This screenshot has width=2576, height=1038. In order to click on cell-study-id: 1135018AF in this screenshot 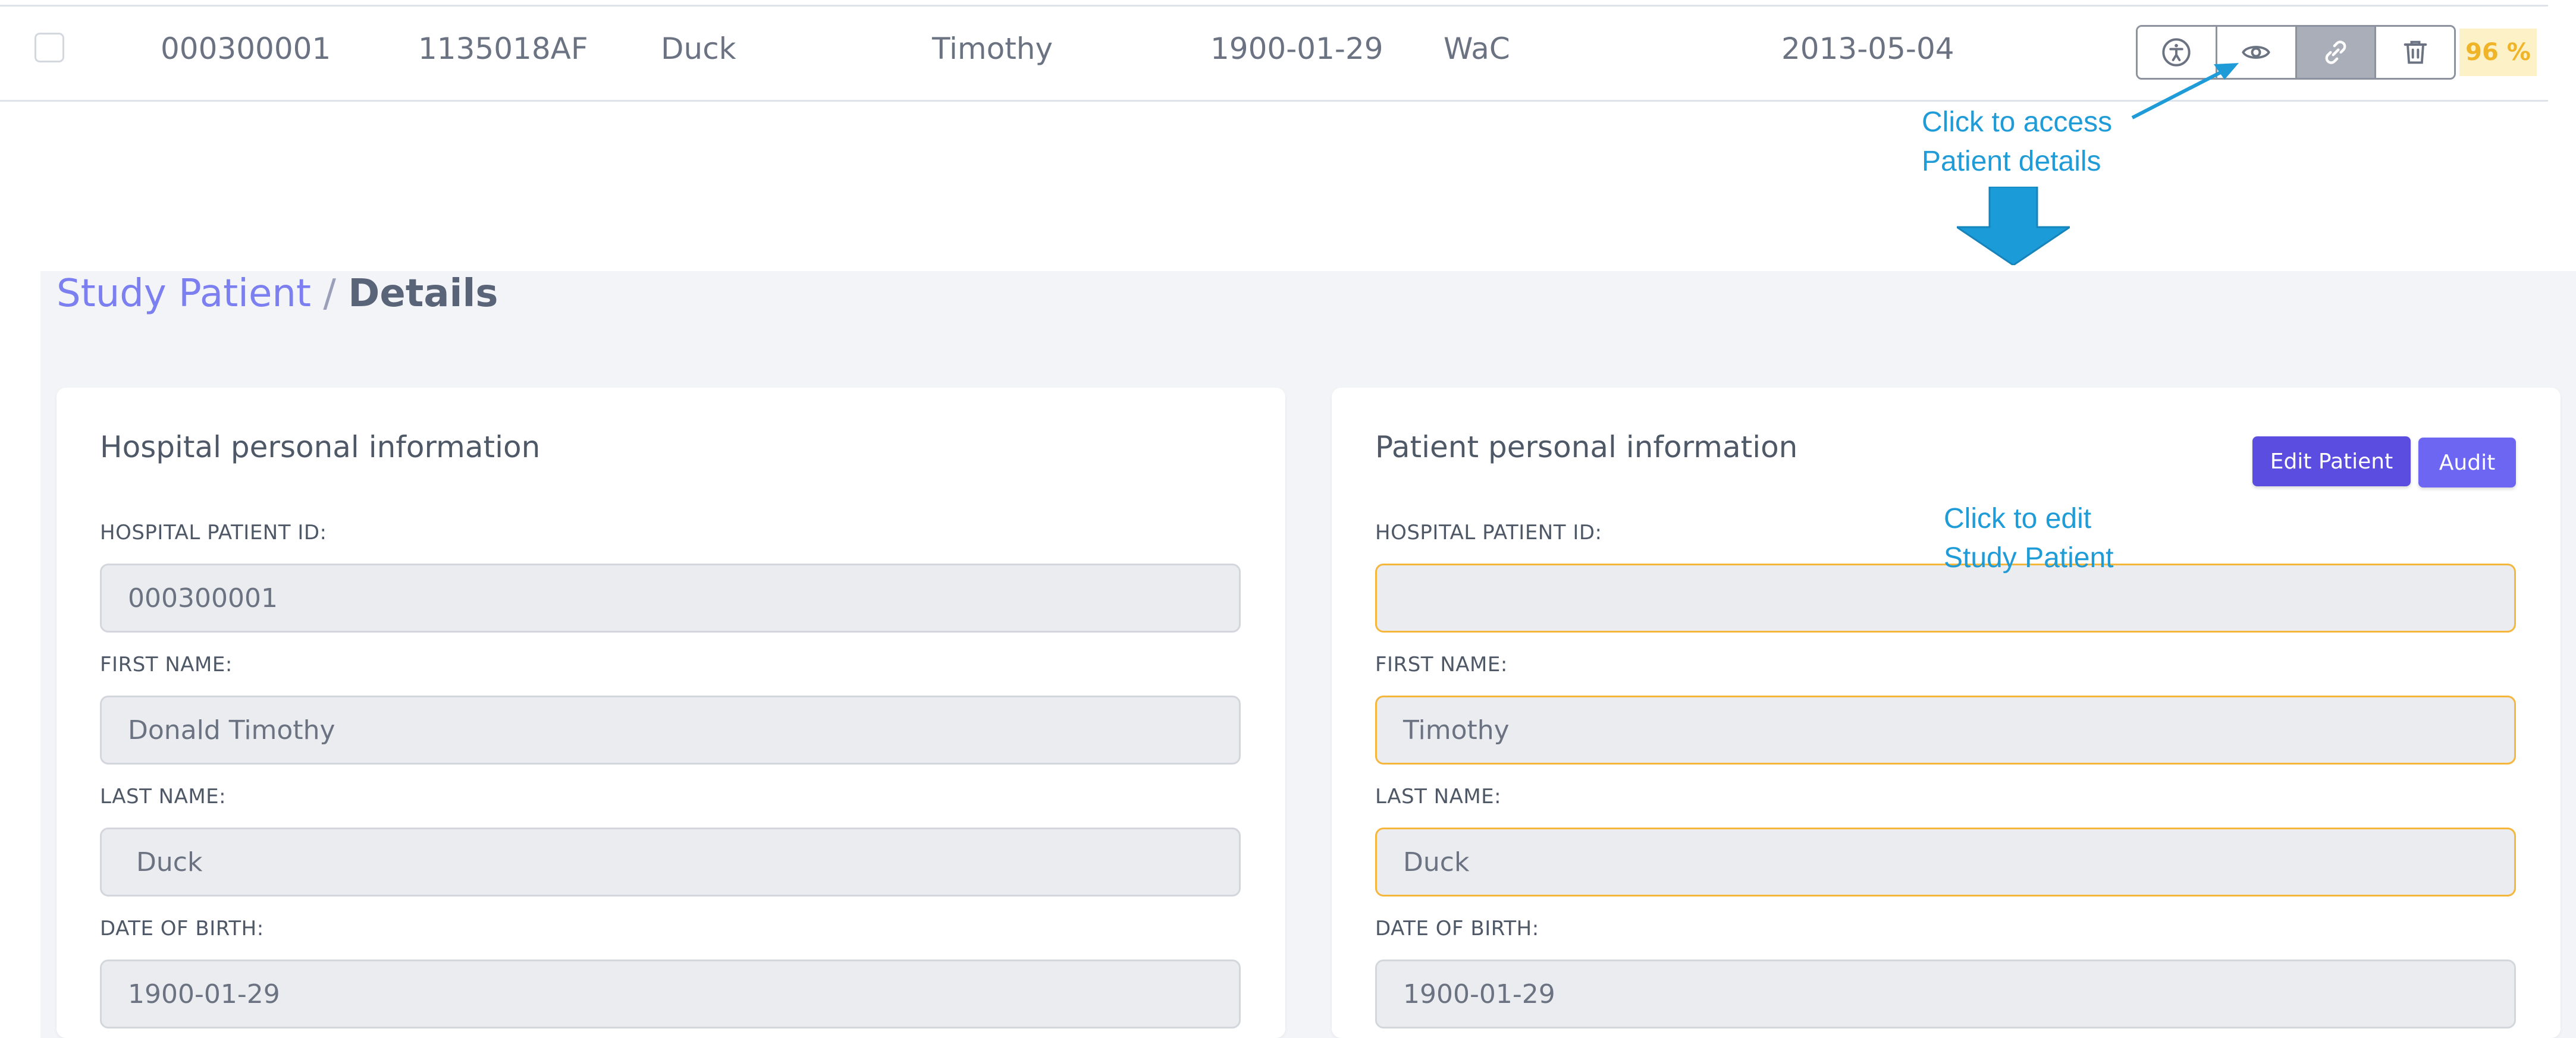, I will do `click(503, 49)`.